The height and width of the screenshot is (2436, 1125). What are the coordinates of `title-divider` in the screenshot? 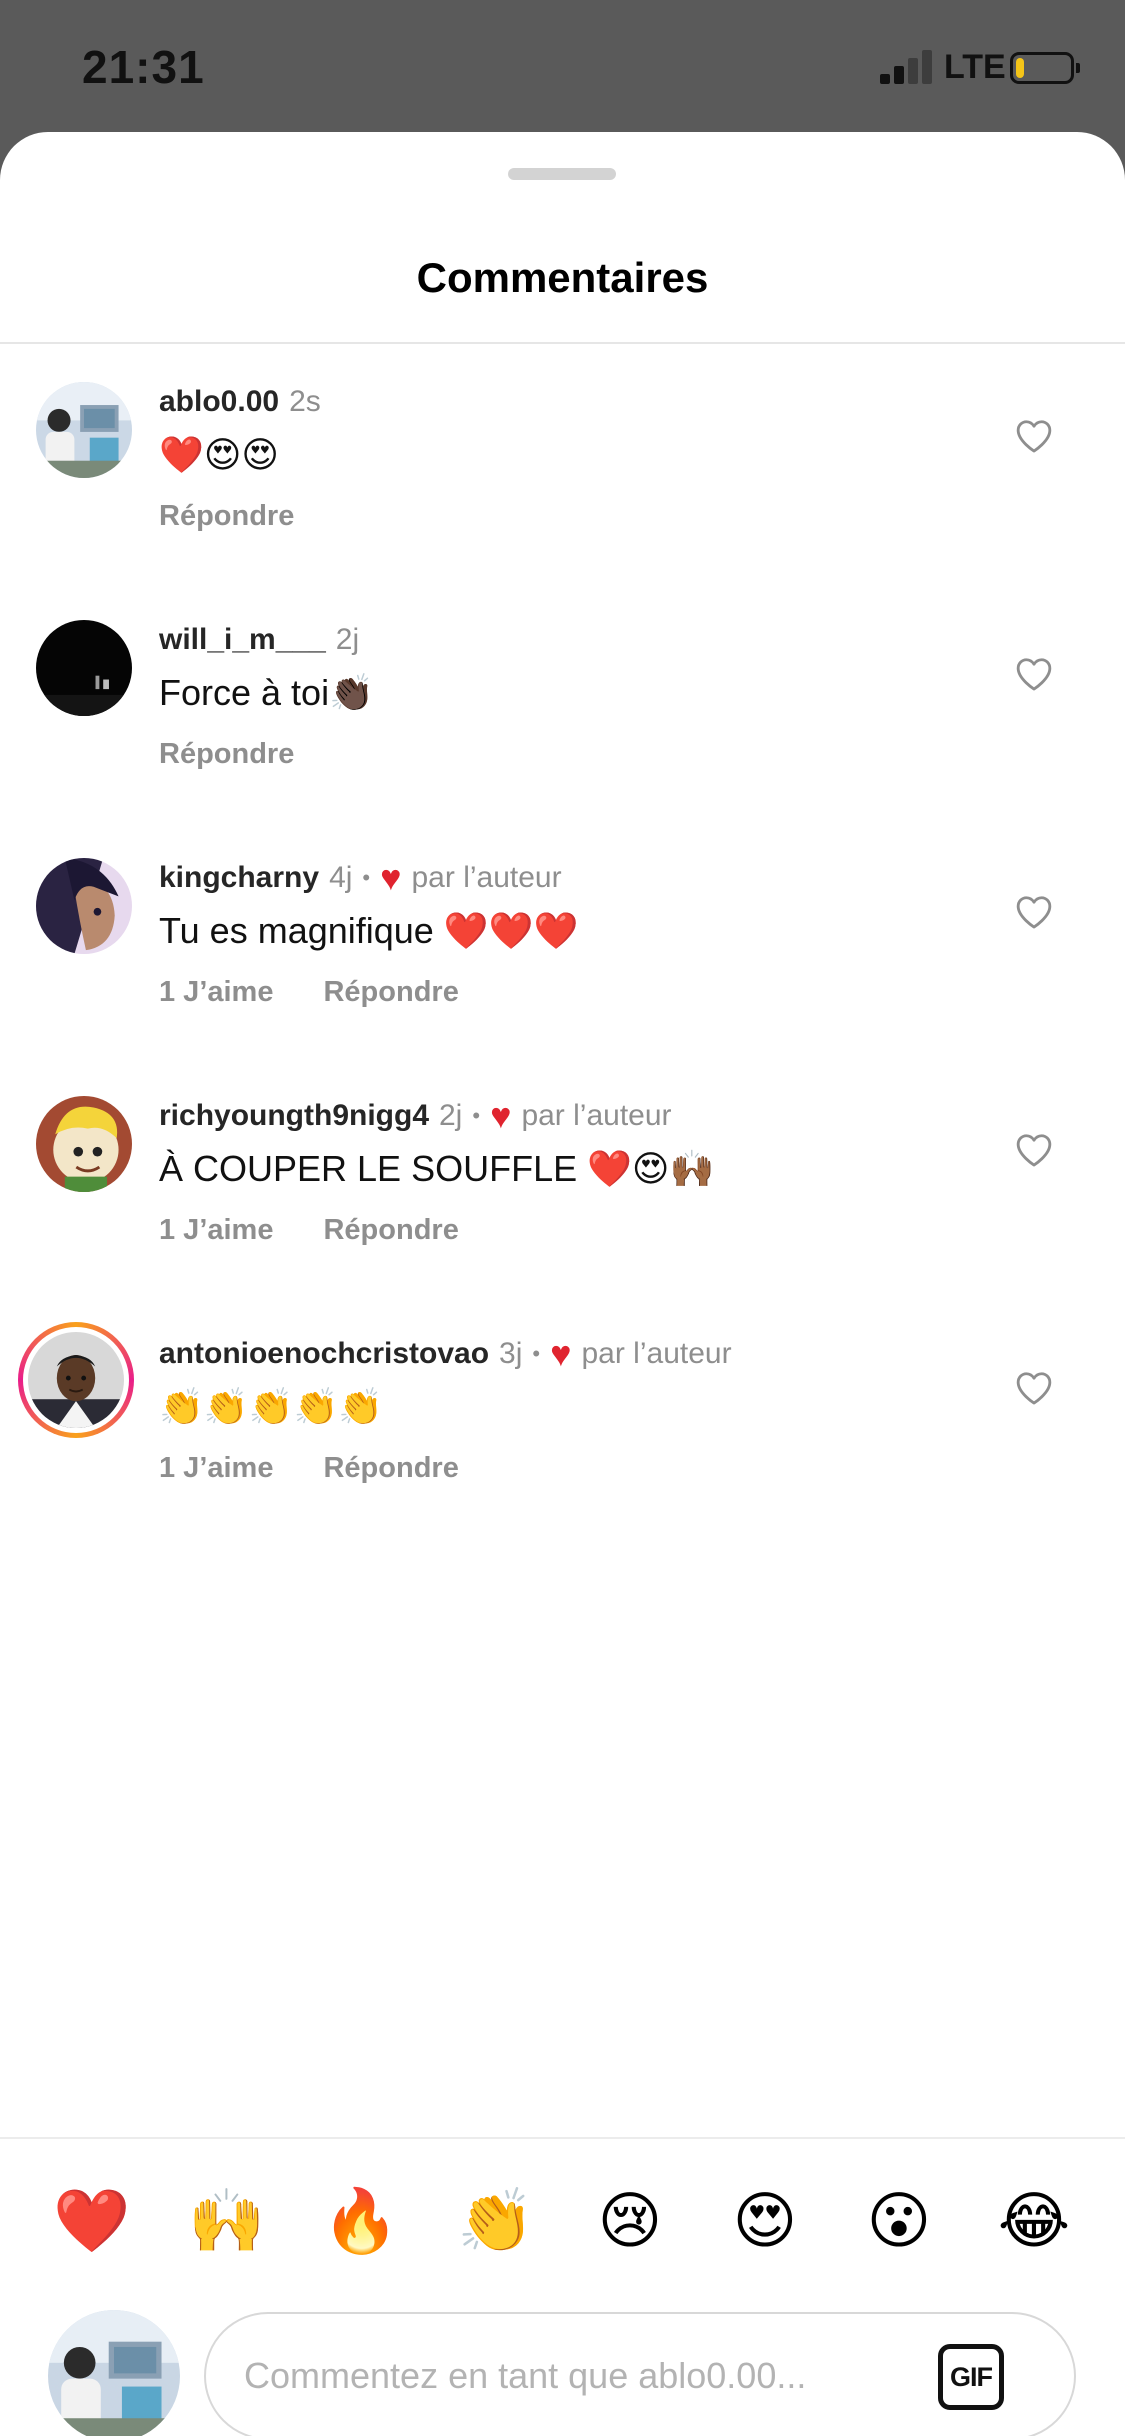 It's located at (562, 343).